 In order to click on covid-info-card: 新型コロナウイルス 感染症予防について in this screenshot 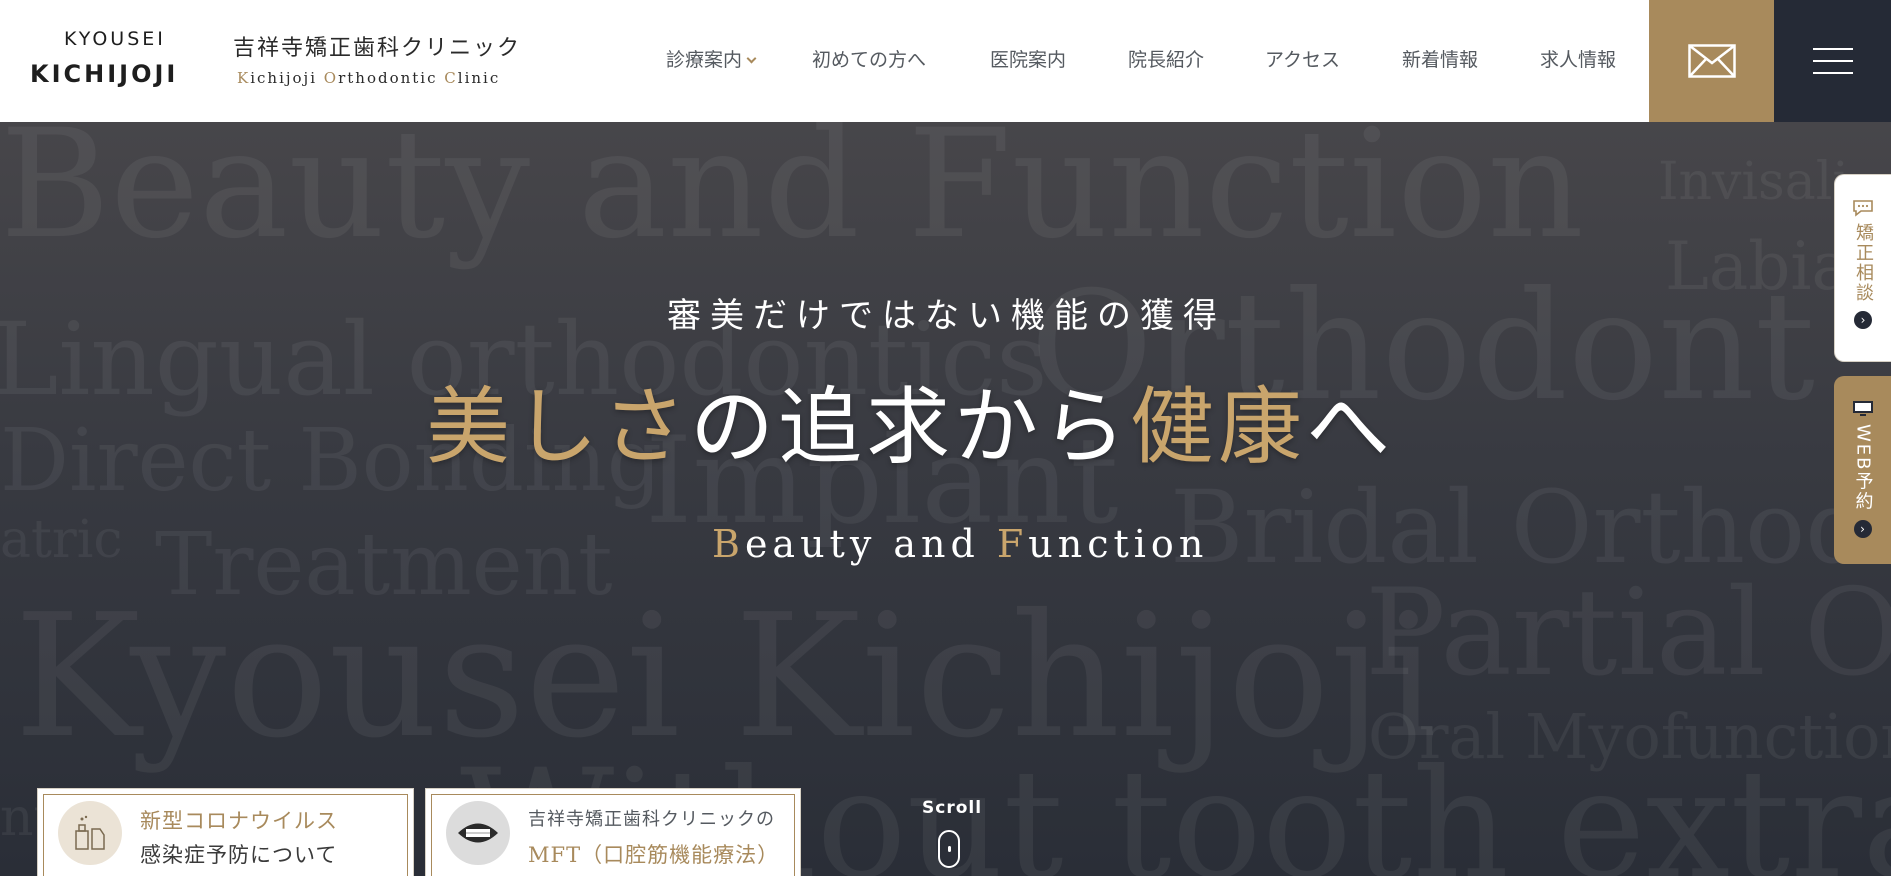, I will do `click(225, 832)`.